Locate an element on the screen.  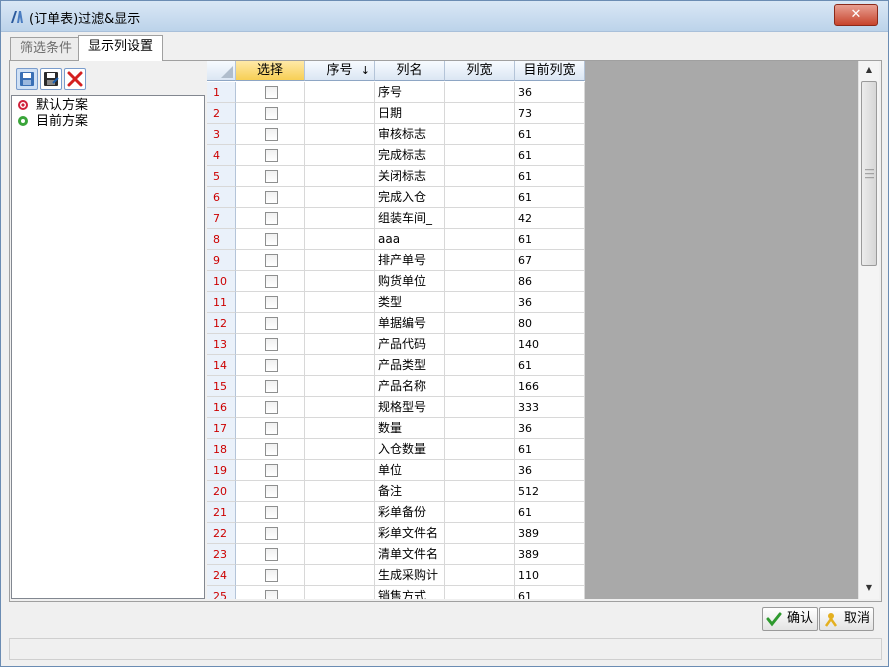
table-row: 21 彩单备份 61 is located at coordinates (396, 512).